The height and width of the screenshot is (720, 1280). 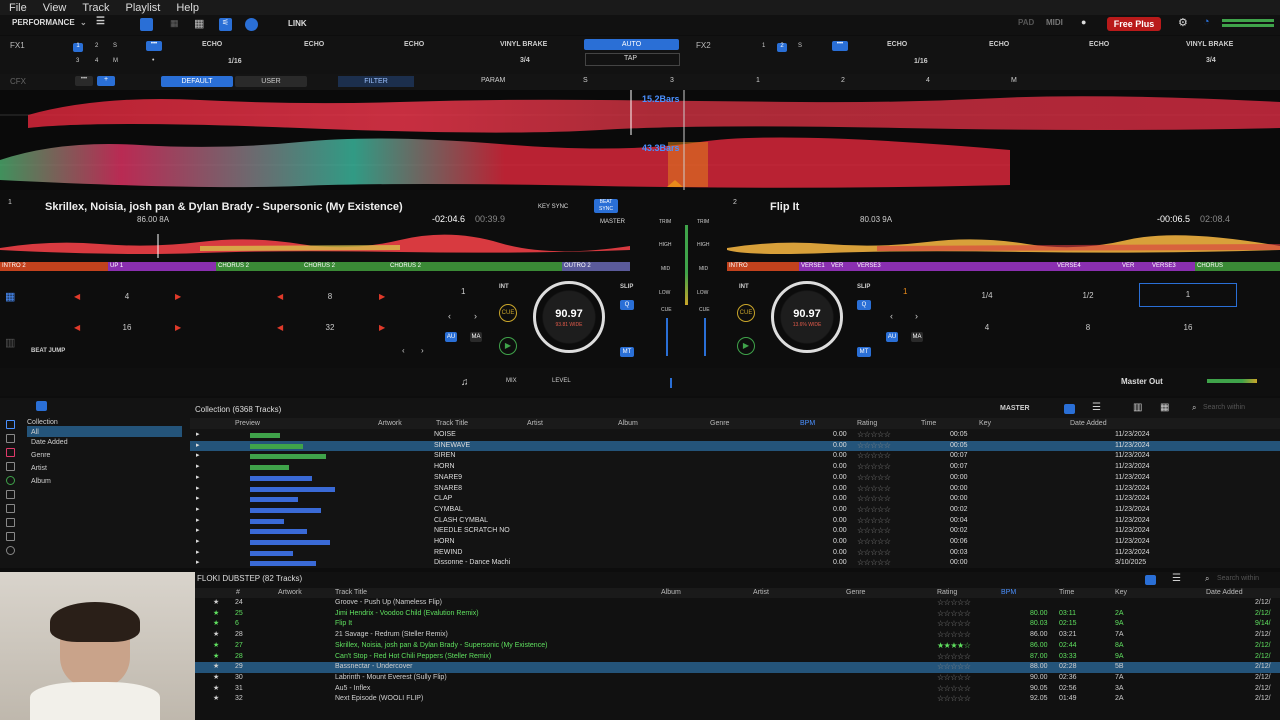 What do you see at coordinates (18, 8) in the screenshot?
I see `menu-file: File` at bounding box center [18, 8].